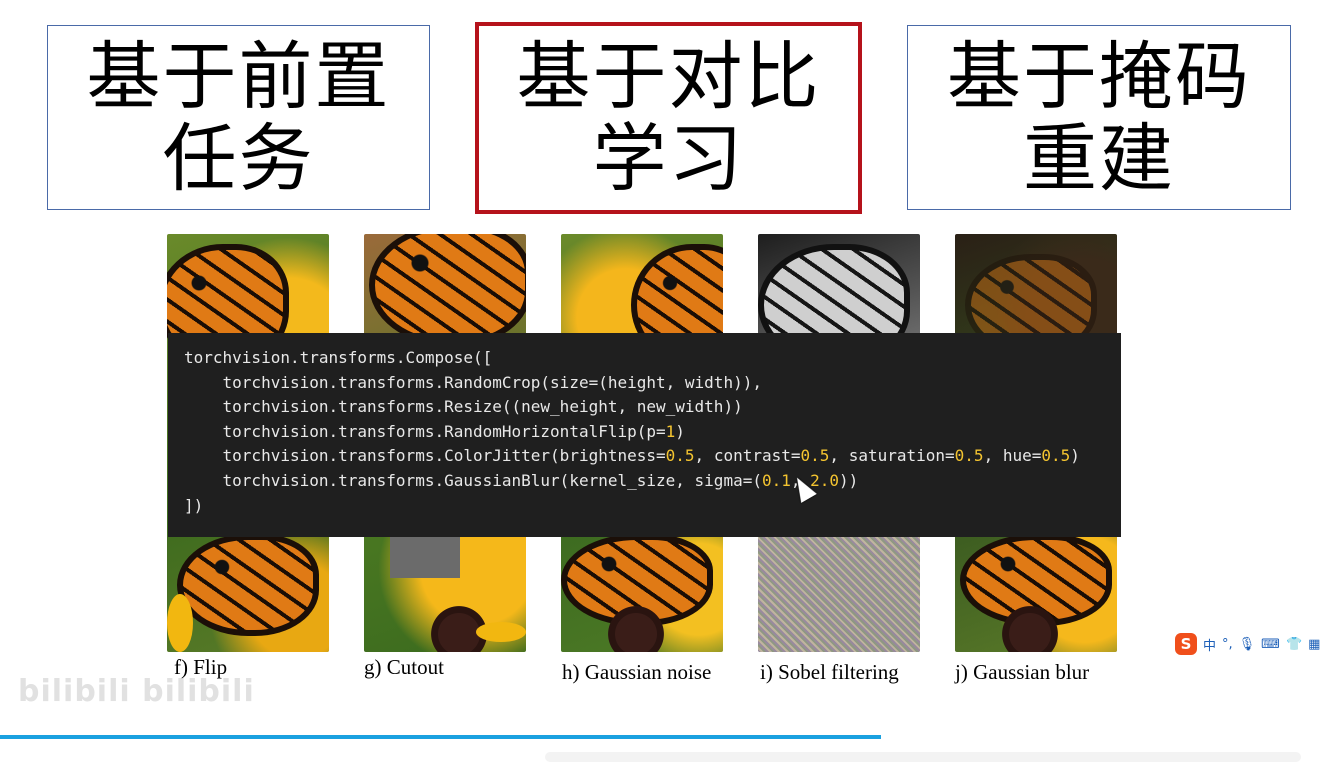  Describe the element at coordinates (404, 667) in the screenshot. I see `caption-cutout: g) Cutout` at that location.